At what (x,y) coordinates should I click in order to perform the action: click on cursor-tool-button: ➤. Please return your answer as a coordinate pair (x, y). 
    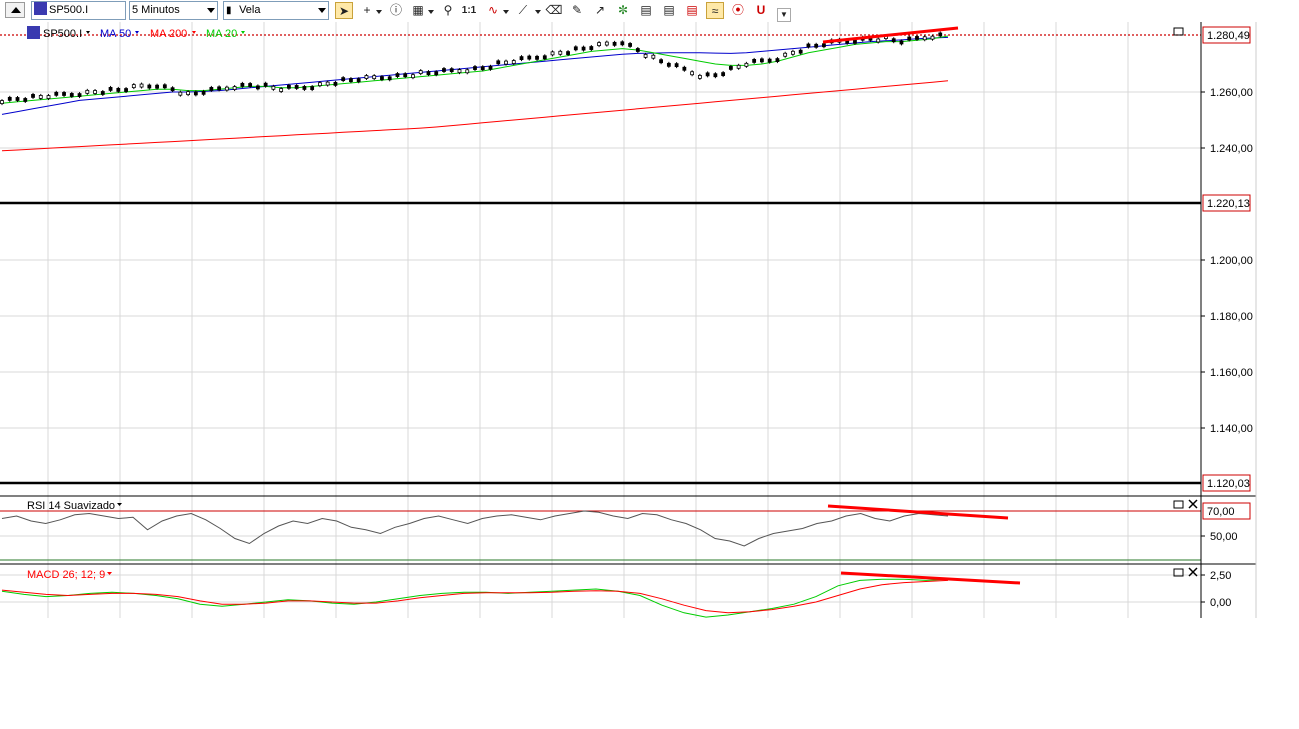
    Looking at the image, I should click on (344, 10).